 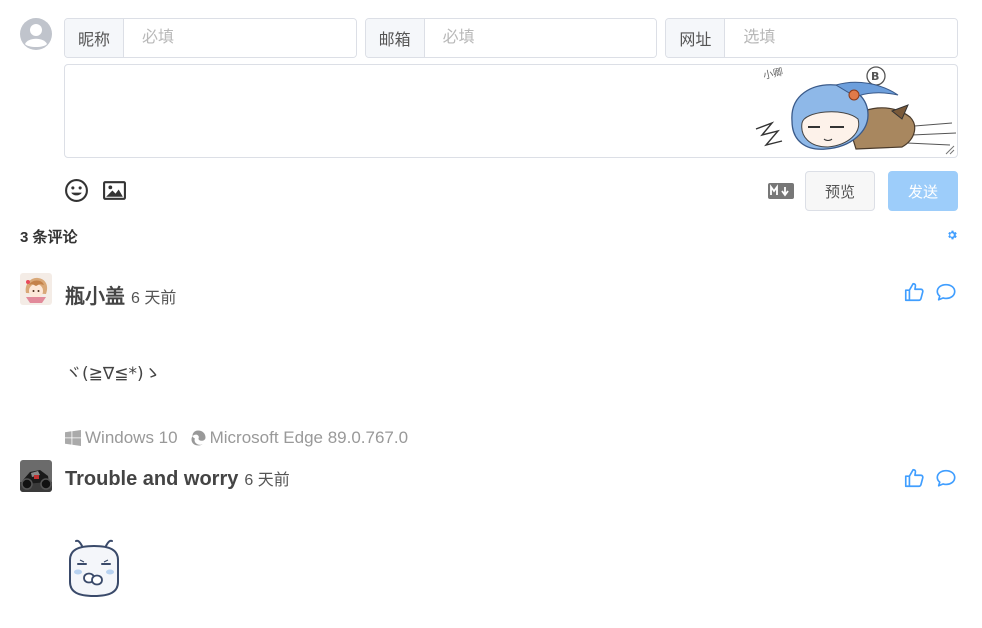 I want to click on image-icon, so click(x=114, y=190).